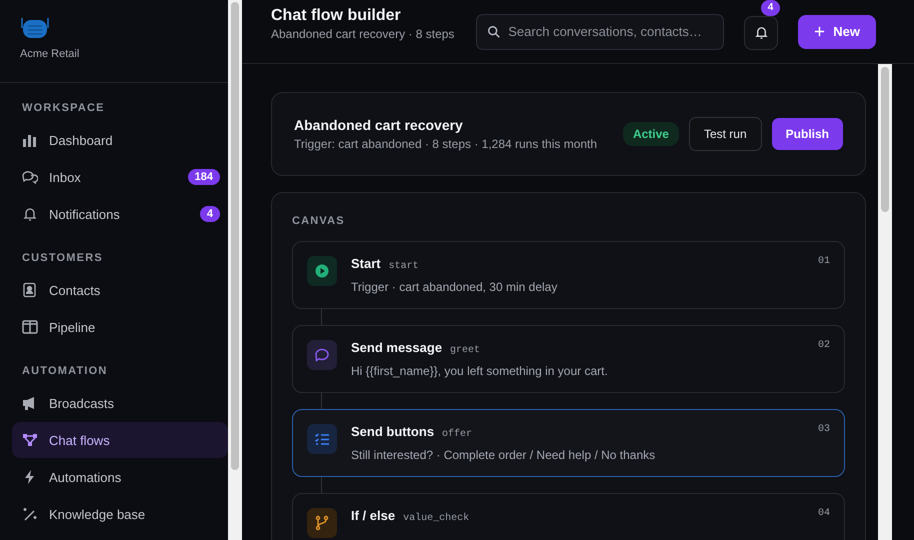 The height and width of the screenshot is (540, 914). Describe the element at coordinates (568, 443) in the screenshot. I see `flow-step-card: Send buttons offer Still interested? · Complete order / Need help / No thanks 03` at that location.